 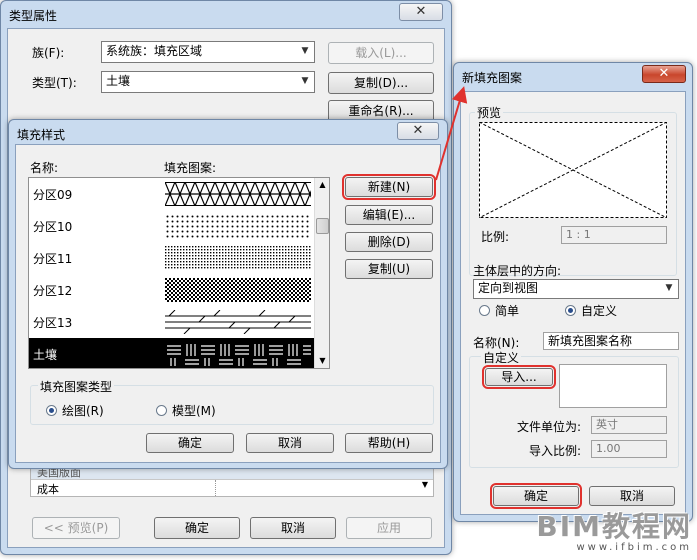 I want to click on watermark: BIM教程网 www.ifbim.com, so click(x=612, y=536).